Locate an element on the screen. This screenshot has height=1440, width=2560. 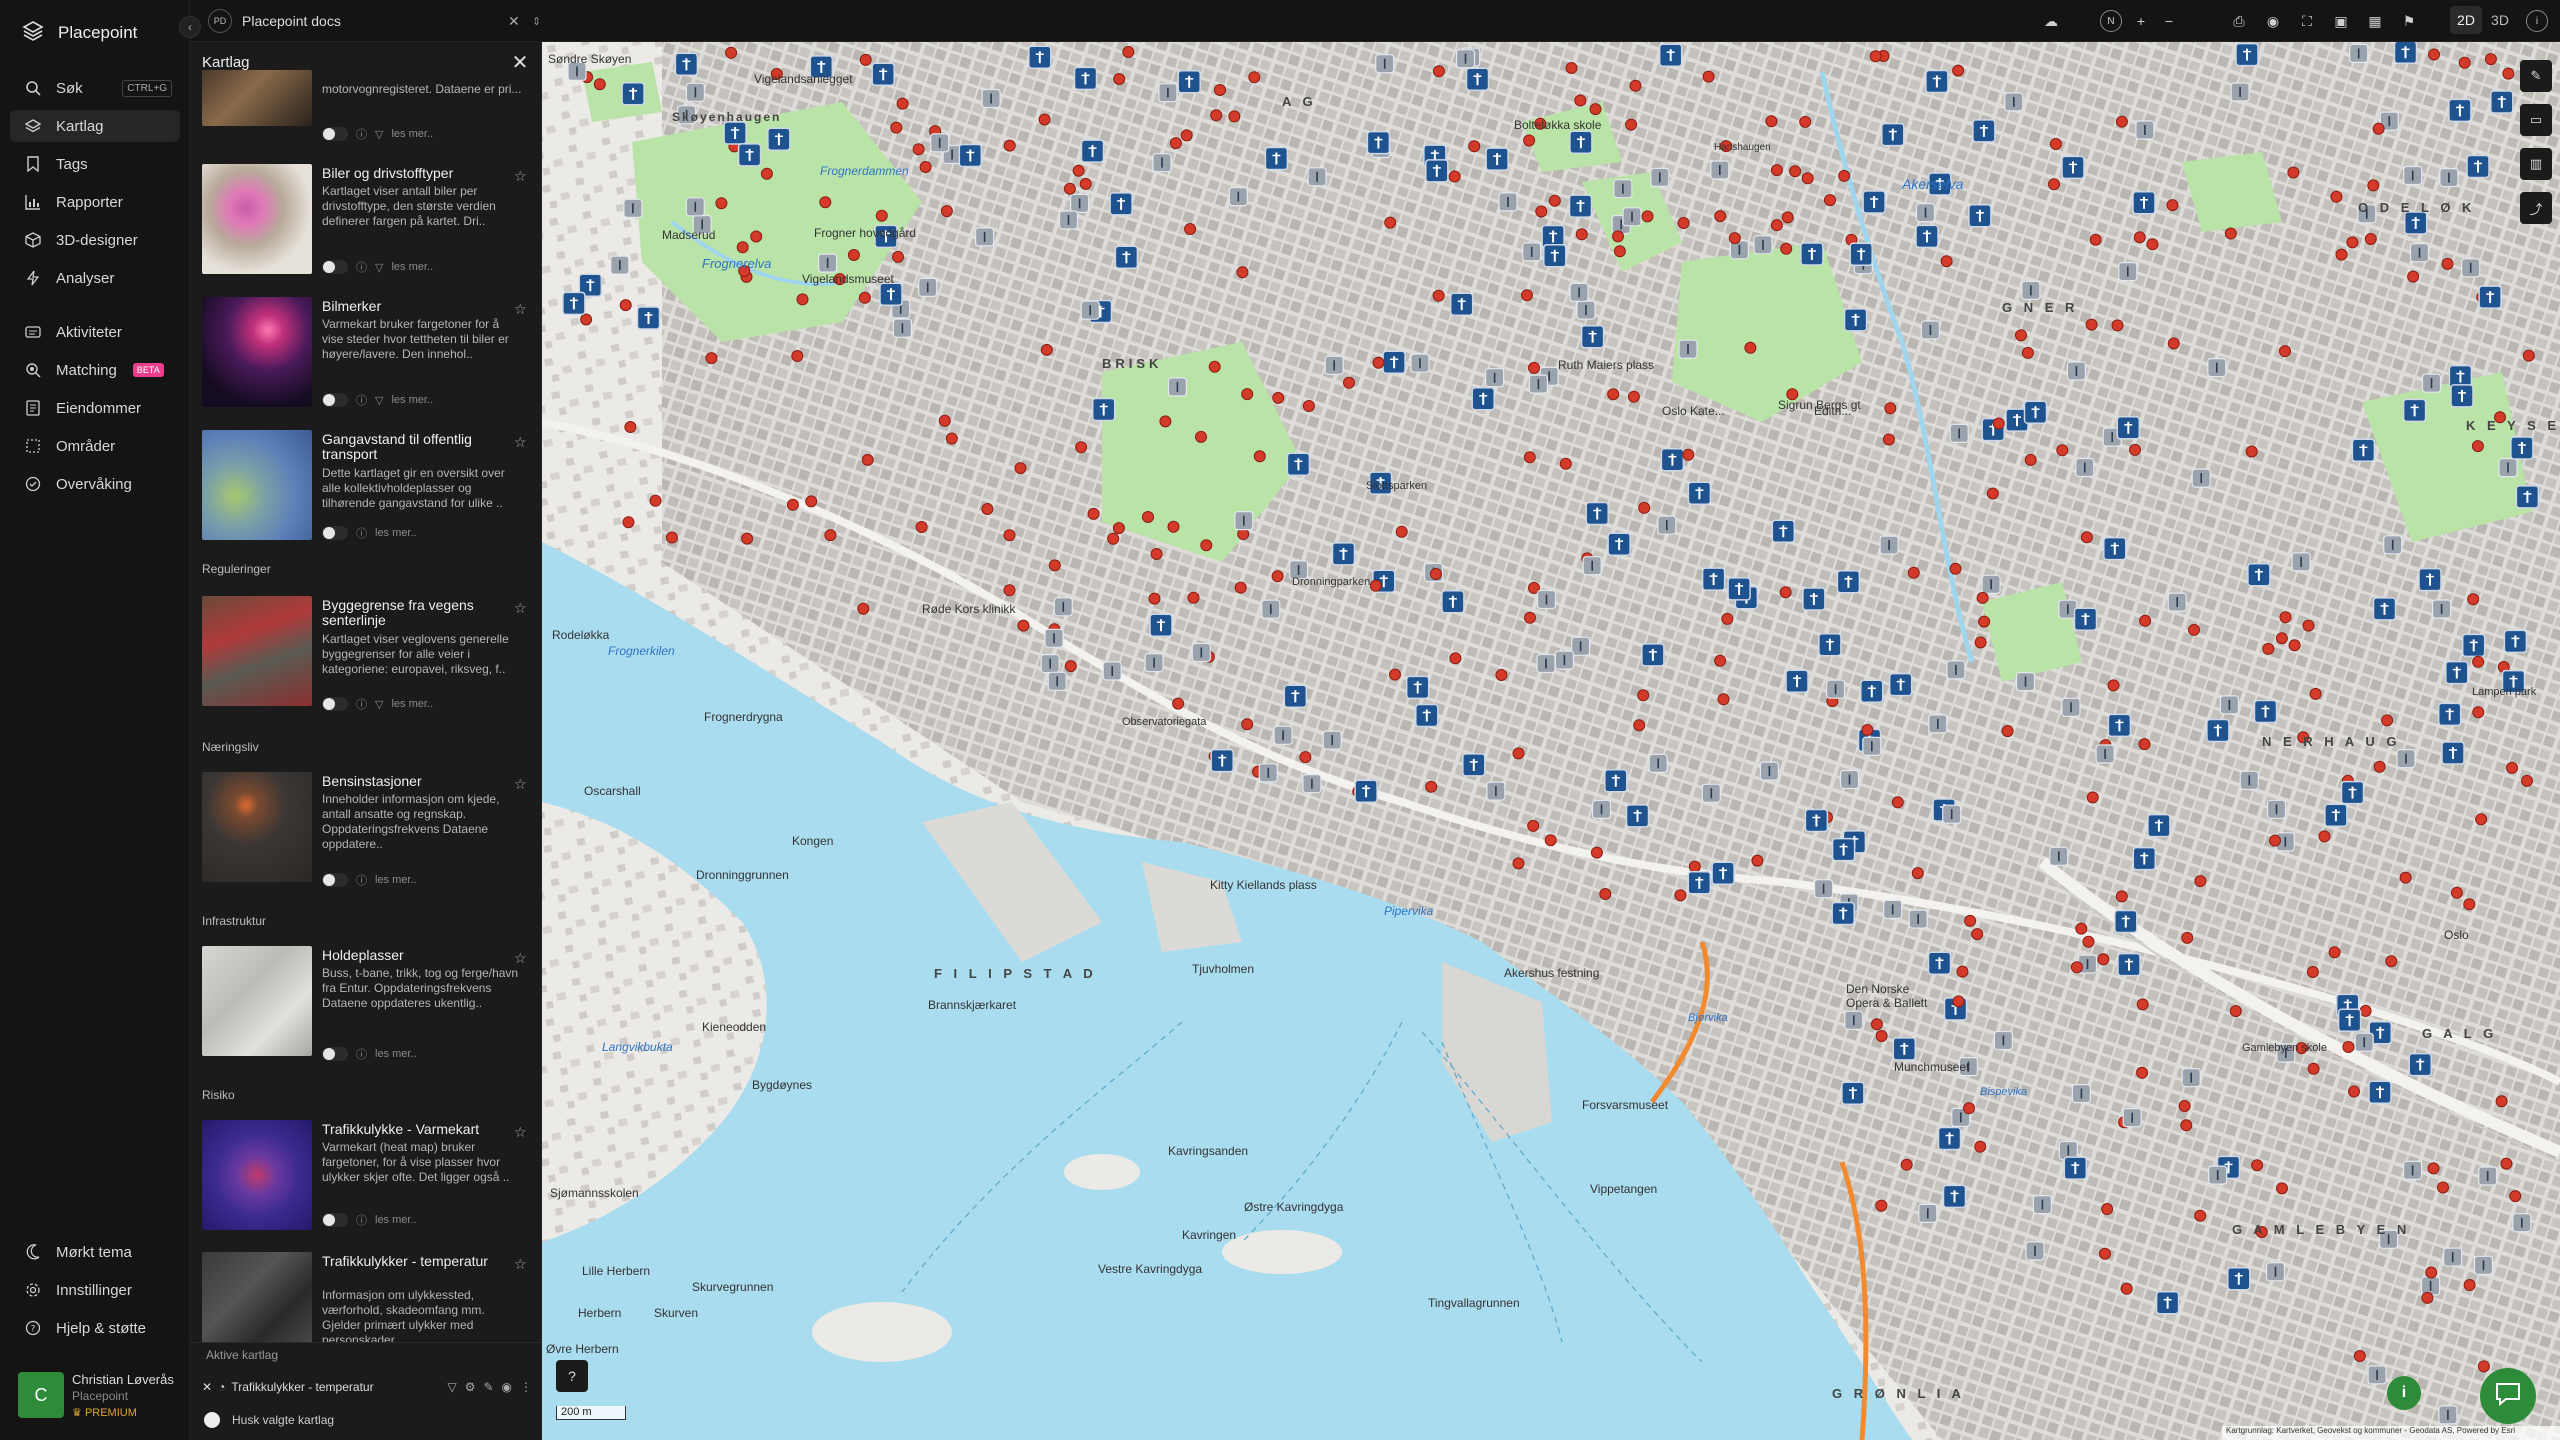
document-selector: PD Placepoint docs ✕ ⇕ is located at coordinates (378, 21).